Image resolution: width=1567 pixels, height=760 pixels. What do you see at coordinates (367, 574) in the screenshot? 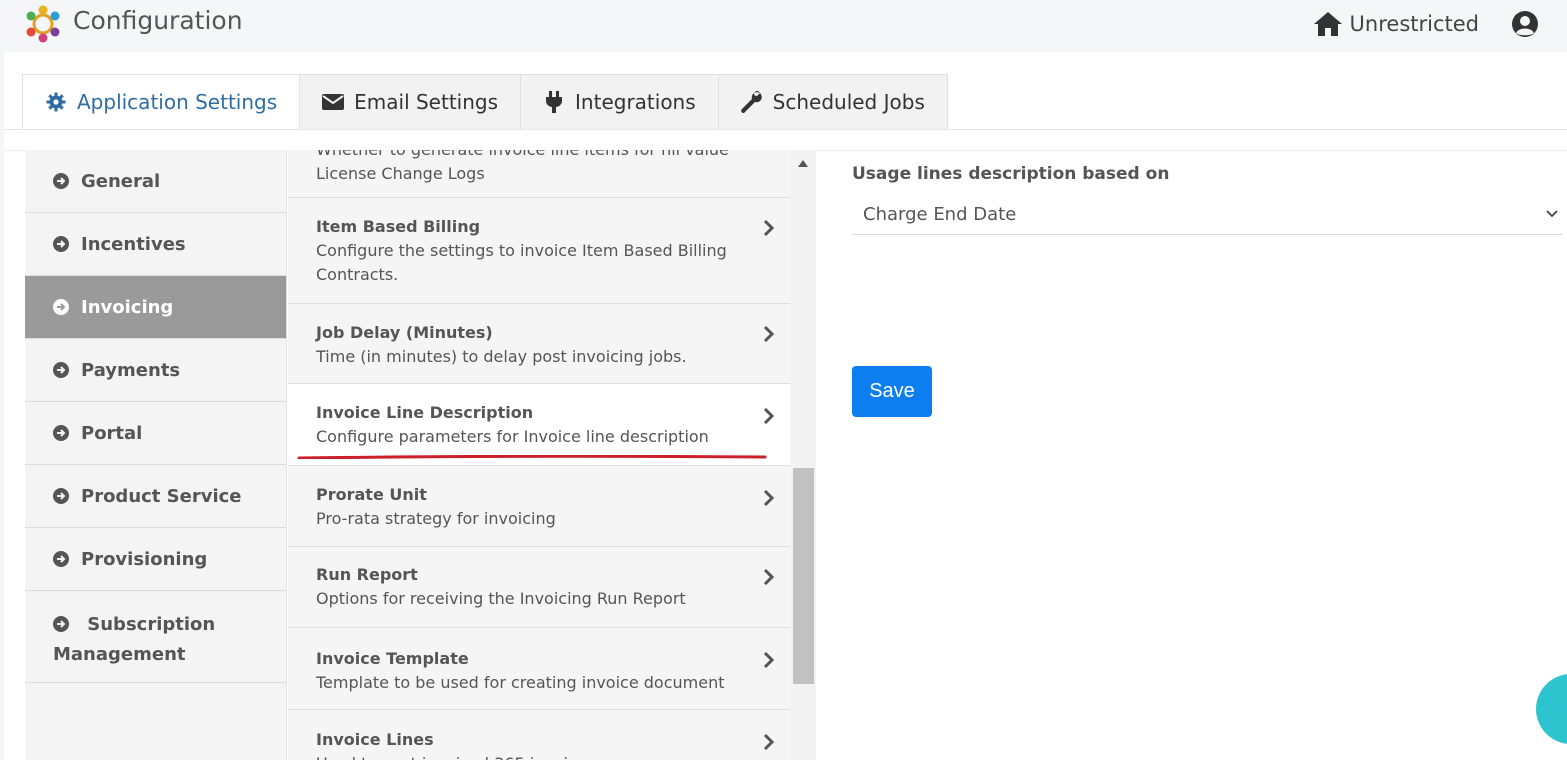
I see `item-title: Run Report` at bounding box center [367, 574].